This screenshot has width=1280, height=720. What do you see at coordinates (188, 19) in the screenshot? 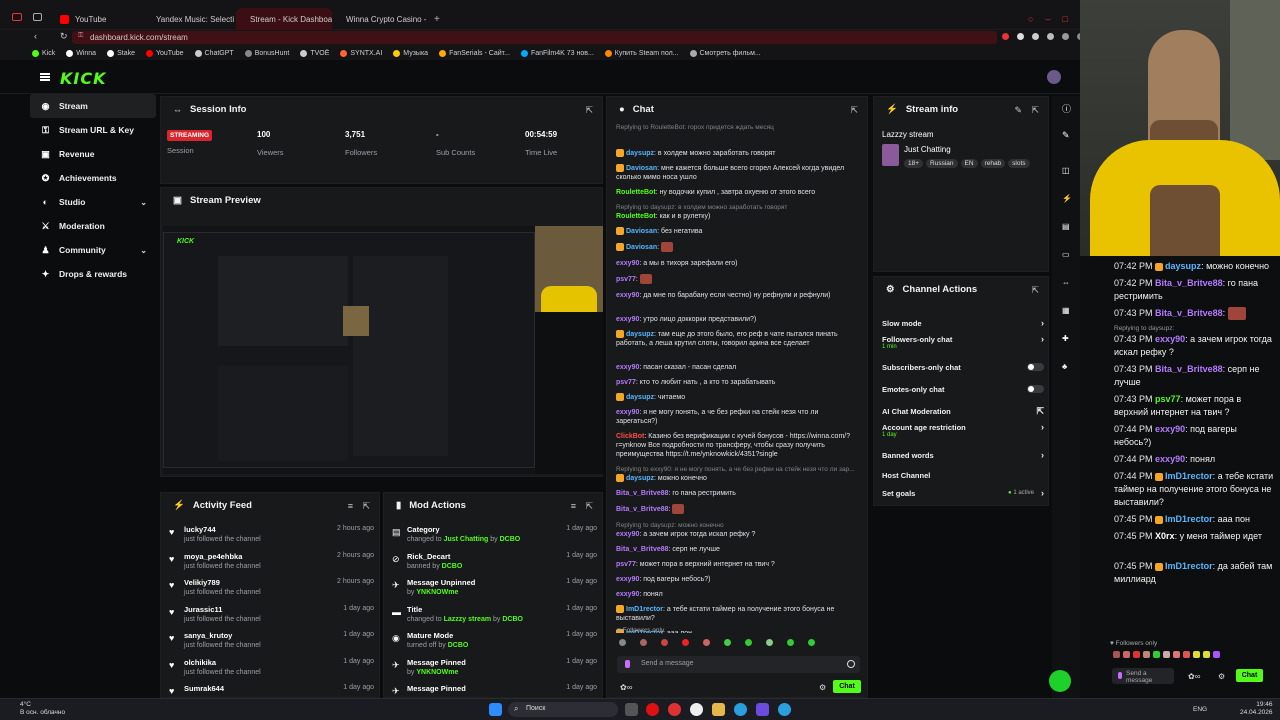
I see `browser-tab: Yandex Music: Selecti` at bounding box center [188, 19].